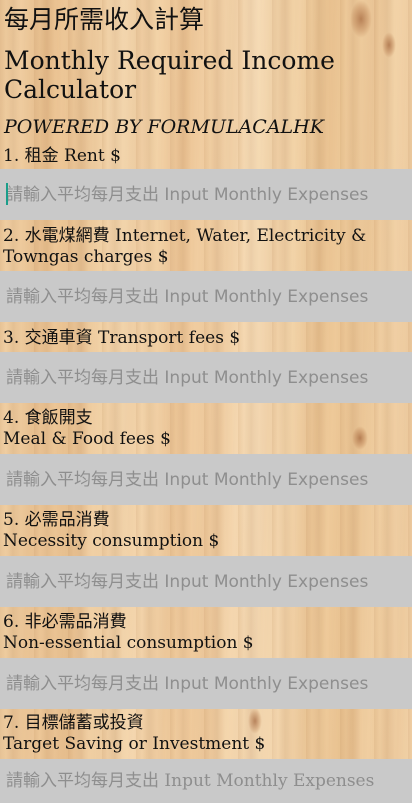 Image resolution: width=412 pixels, height=803 pixels. I want to click on non-essential-label-en: Non-essential consumption $, so click(128, 643).